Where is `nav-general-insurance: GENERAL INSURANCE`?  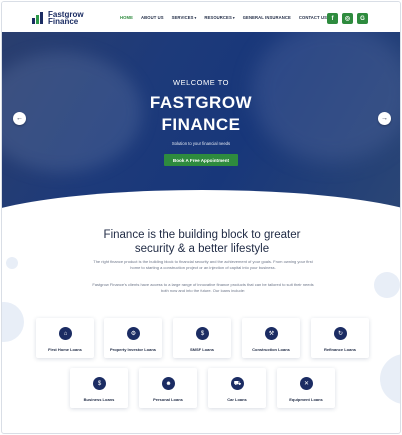 nav-general-insurance: GENERAL INSURANCE is located at coordinates (267, 17).